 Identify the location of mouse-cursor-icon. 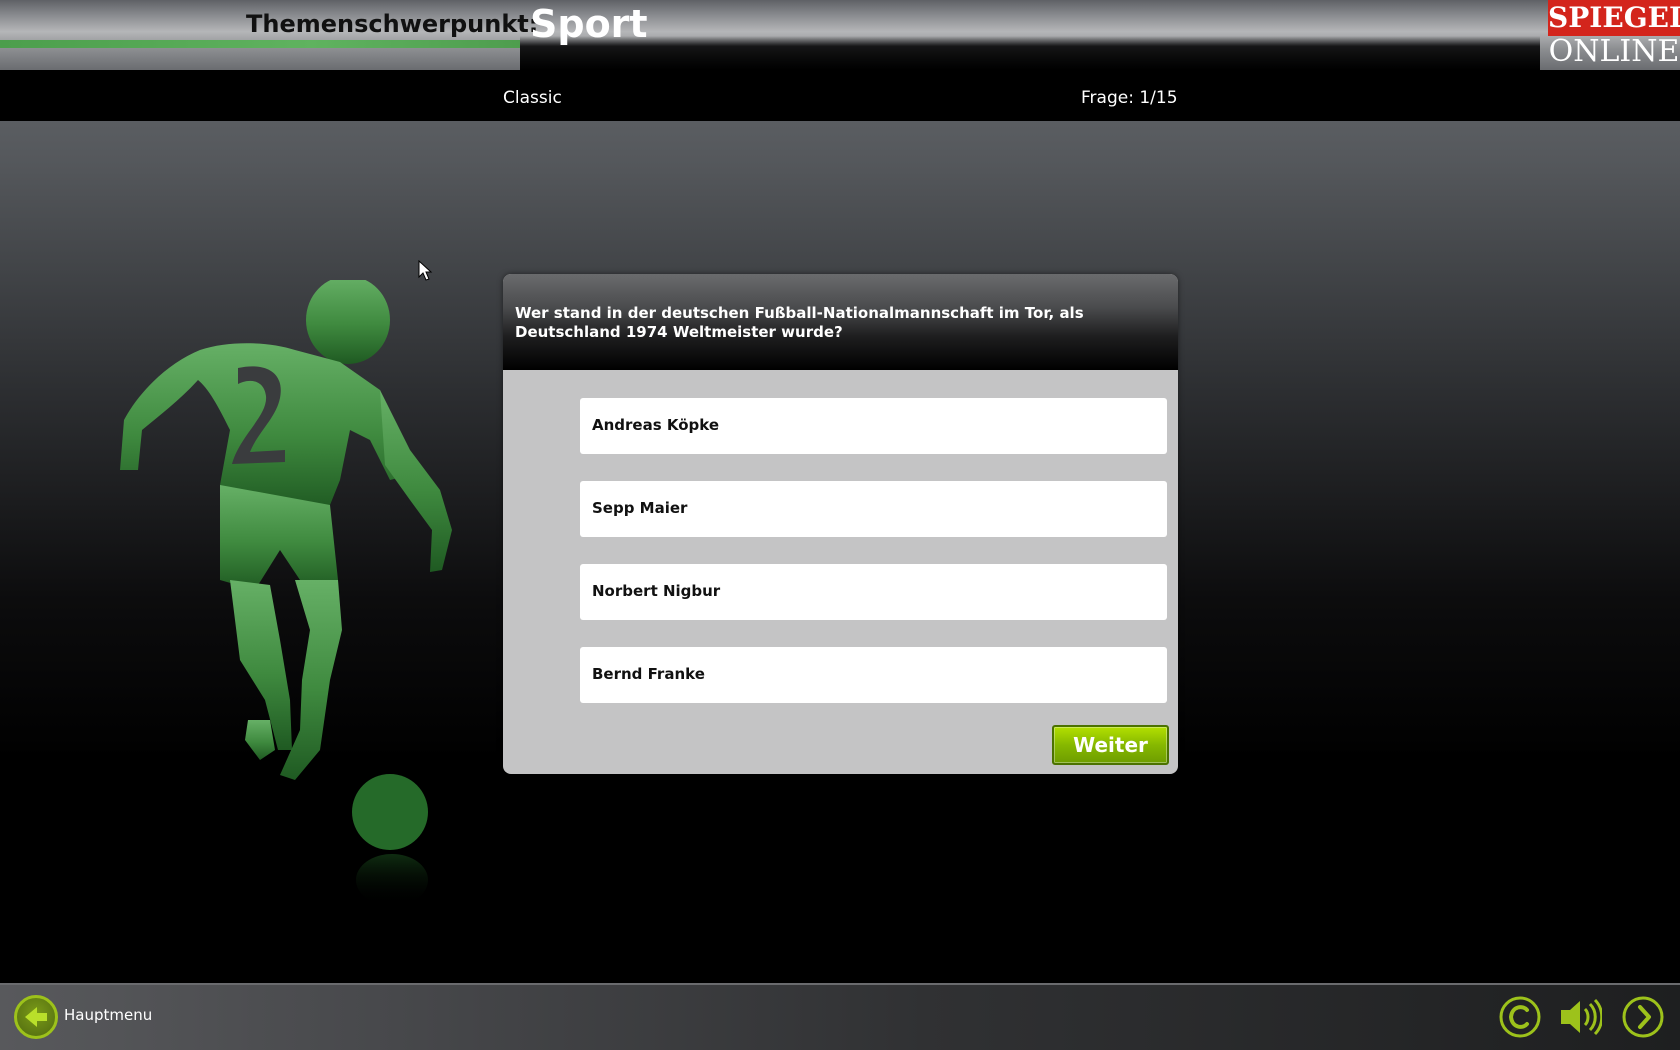
(425, 270).